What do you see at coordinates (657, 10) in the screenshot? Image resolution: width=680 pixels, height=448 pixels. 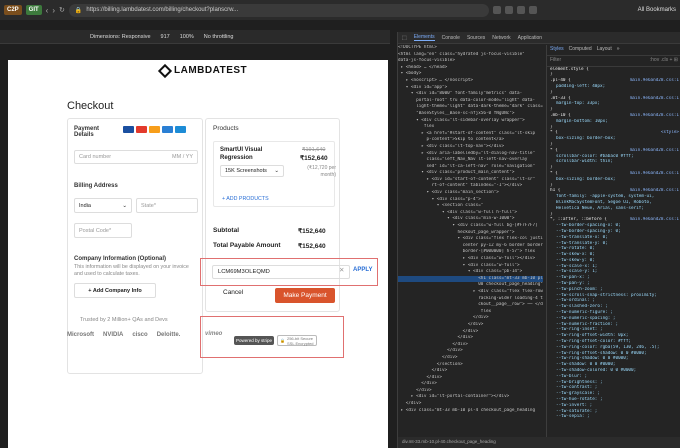 I see `all-bookmarks: All Bookmarks` at bounding box center [657, 10].